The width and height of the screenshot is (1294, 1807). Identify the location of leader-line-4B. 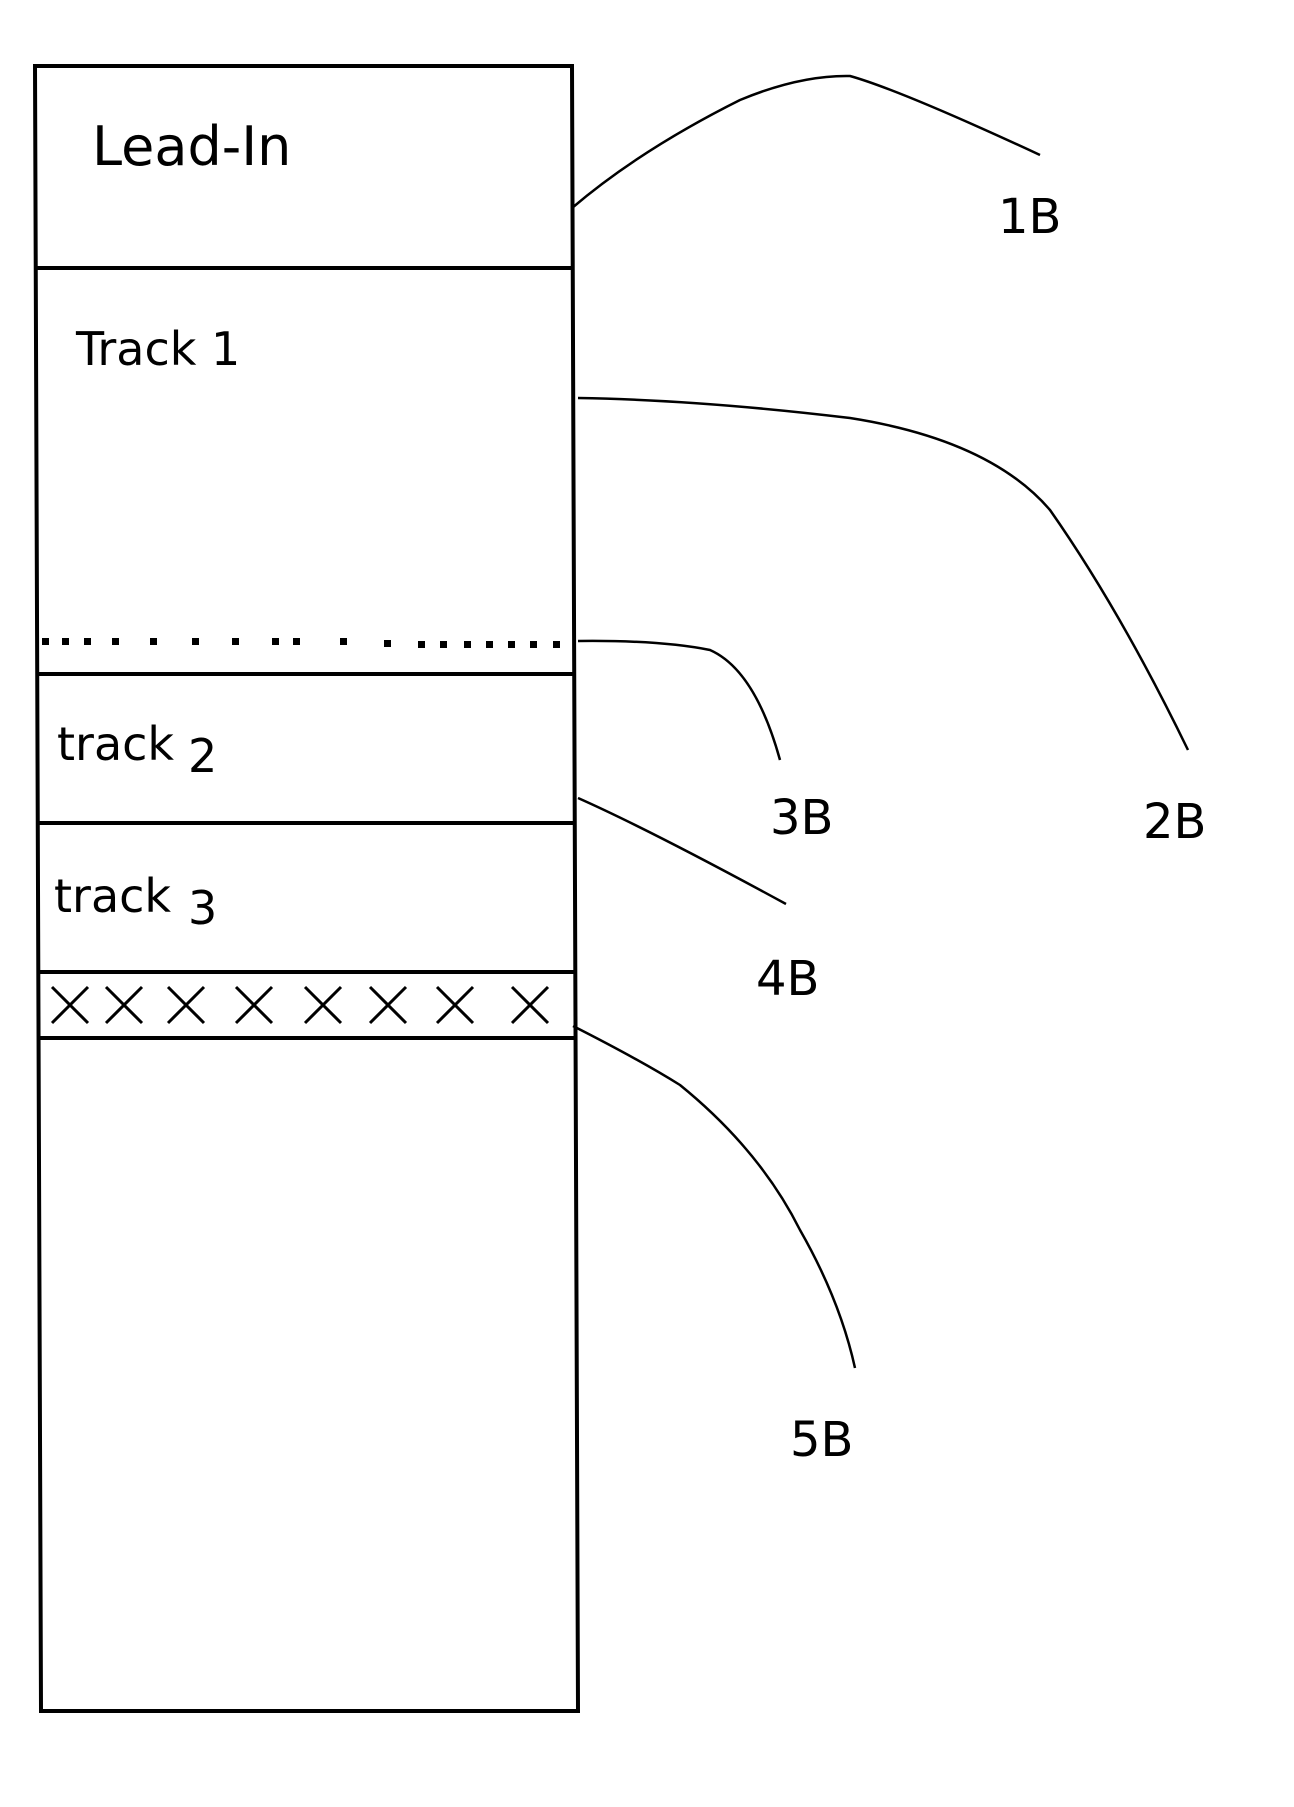
(682, 851).